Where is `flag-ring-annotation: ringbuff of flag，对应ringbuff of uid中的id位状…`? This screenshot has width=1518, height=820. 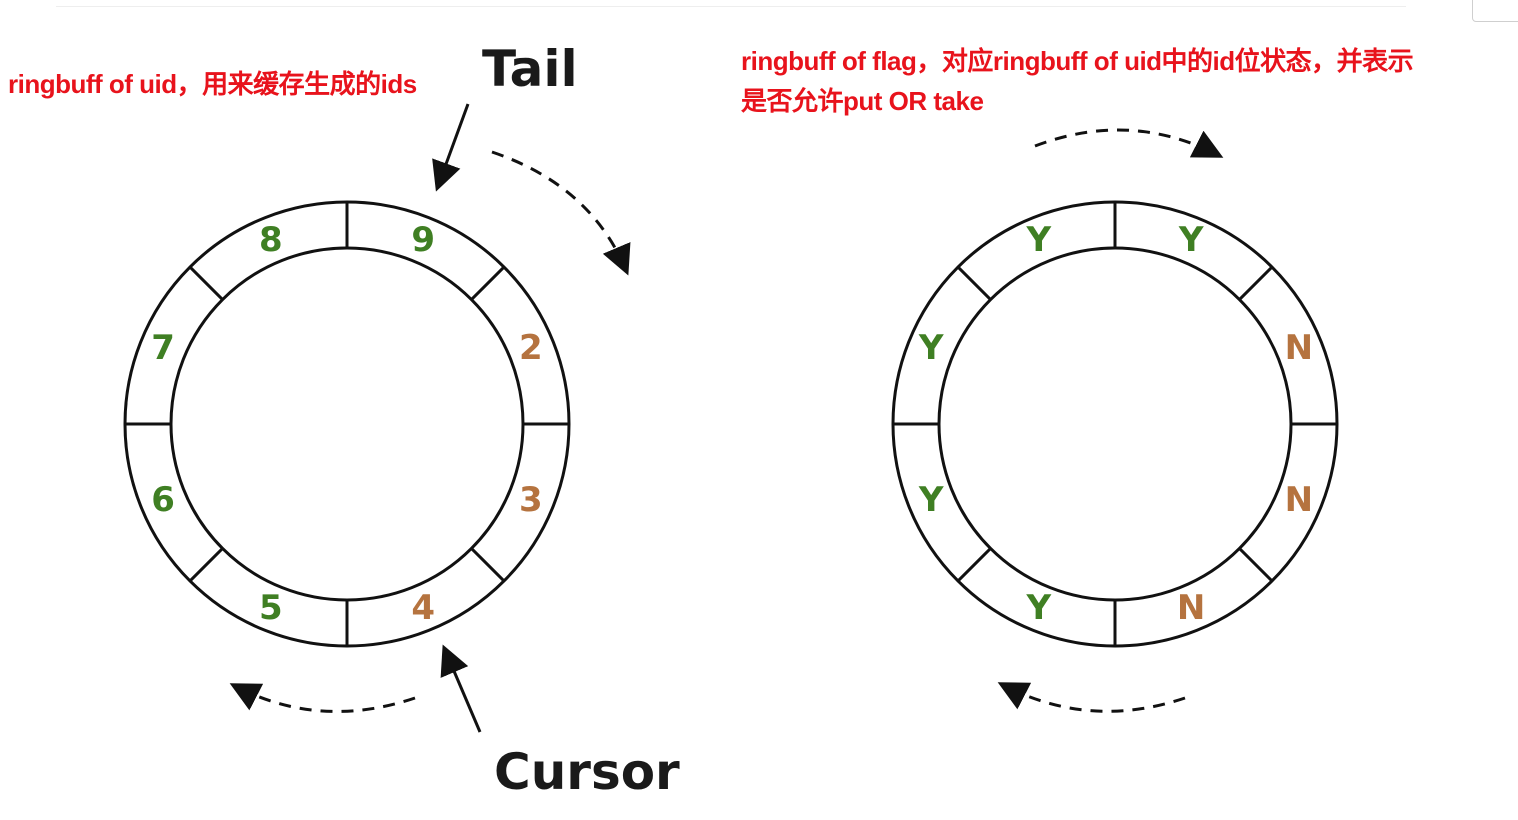 flag-ring-annotation: ringbuff of flag，对应ringbuff of uid中的id位状… is located at coordinates (1077, 81).